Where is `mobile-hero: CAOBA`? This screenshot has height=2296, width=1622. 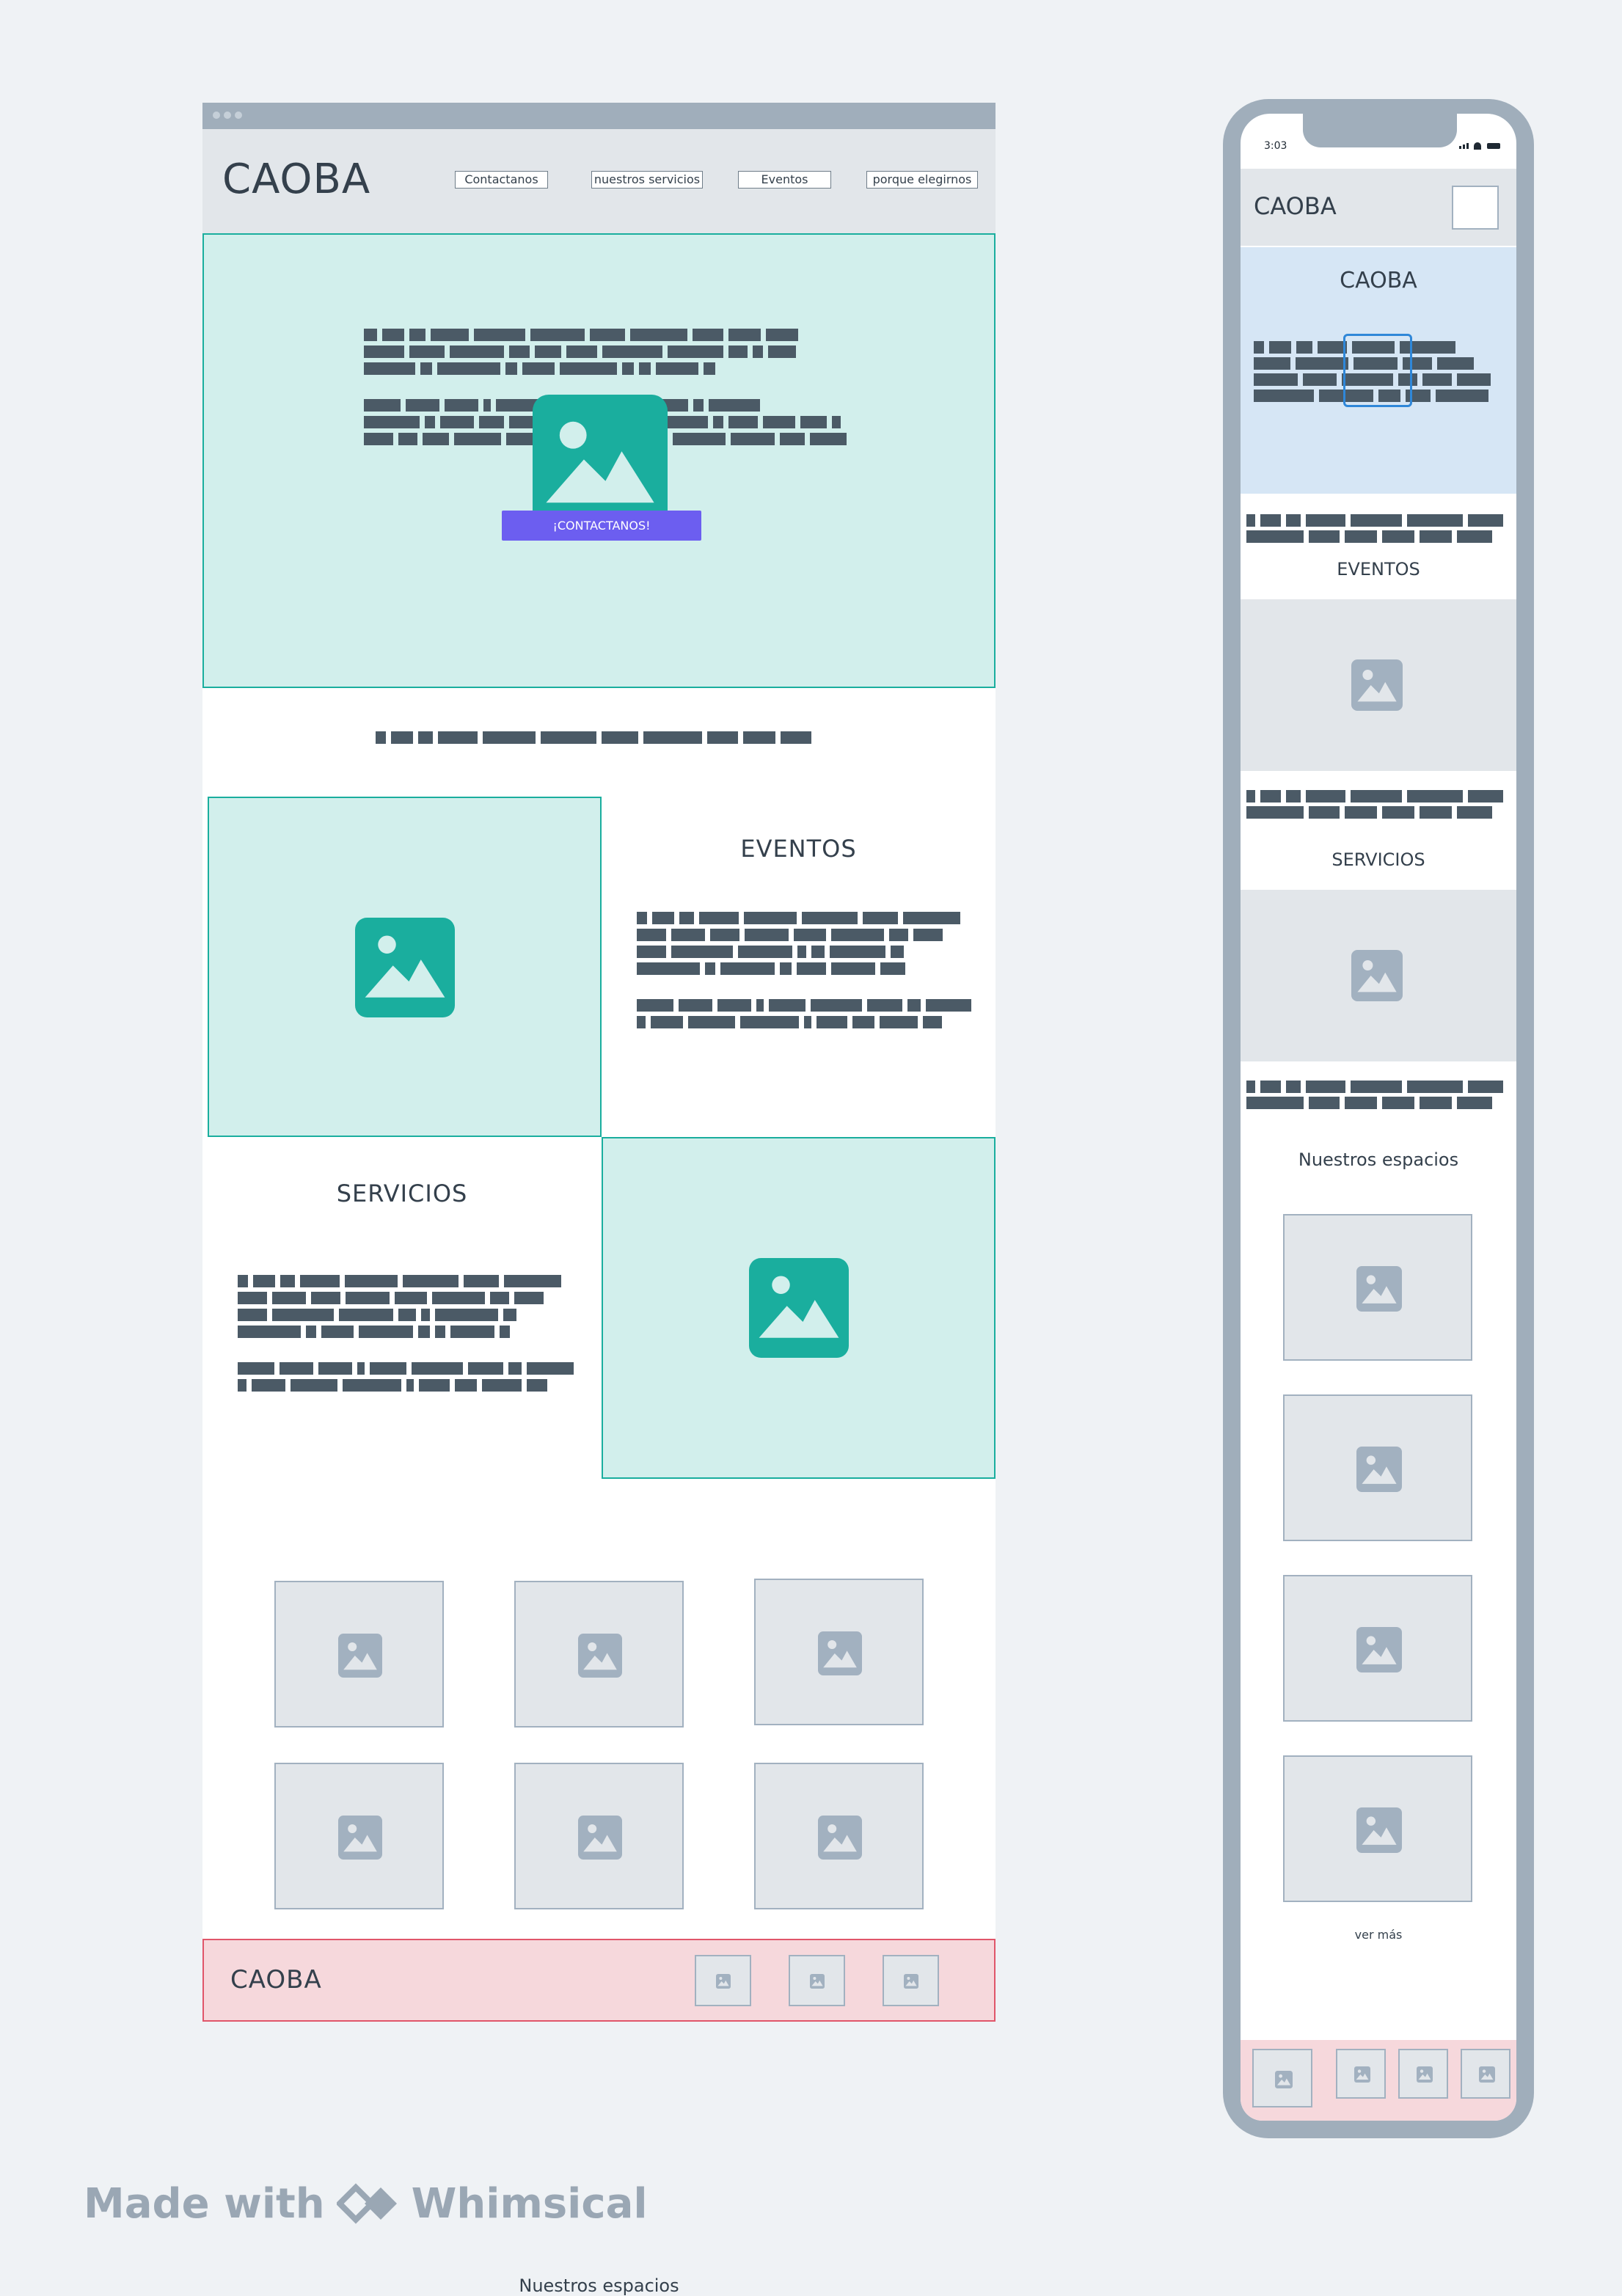
mobile-hero: CAOBA is located at coordinates (1378, 370).